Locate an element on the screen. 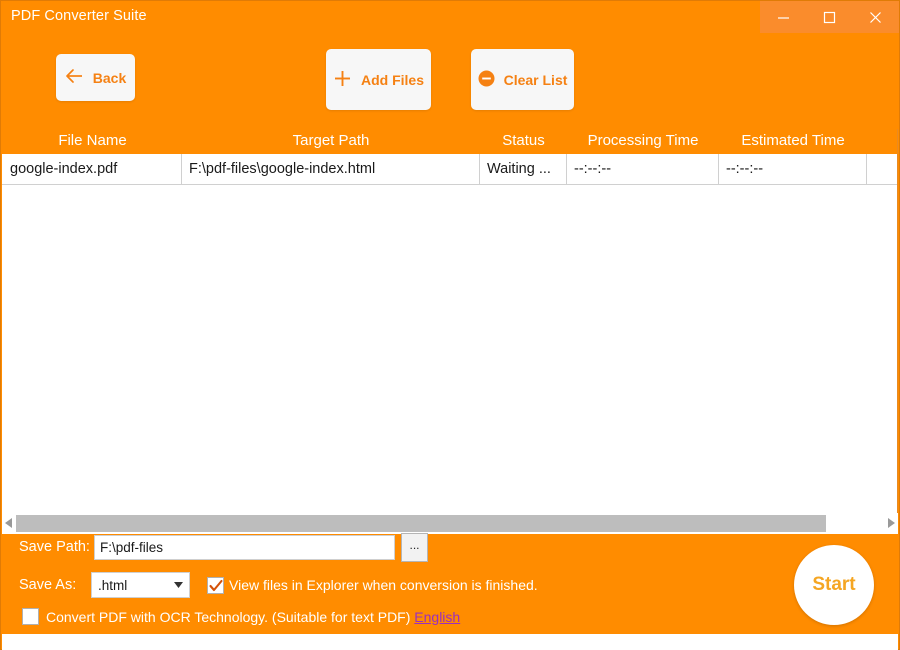 The height and width of the screenshot is (650, 900). back-button-label: Back is located at coordinates (109, 77).